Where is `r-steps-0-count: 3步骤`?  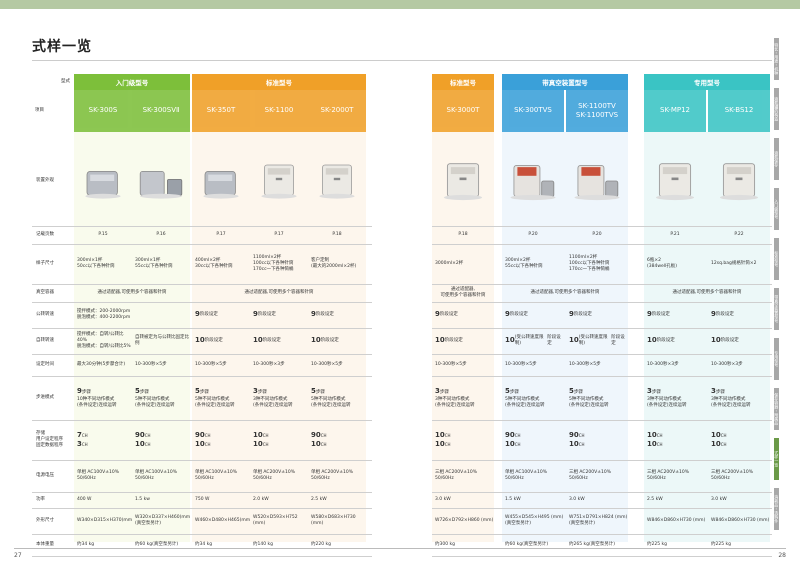 r-steps-0-count: 3步骤 is located at coordinates (442, 391).